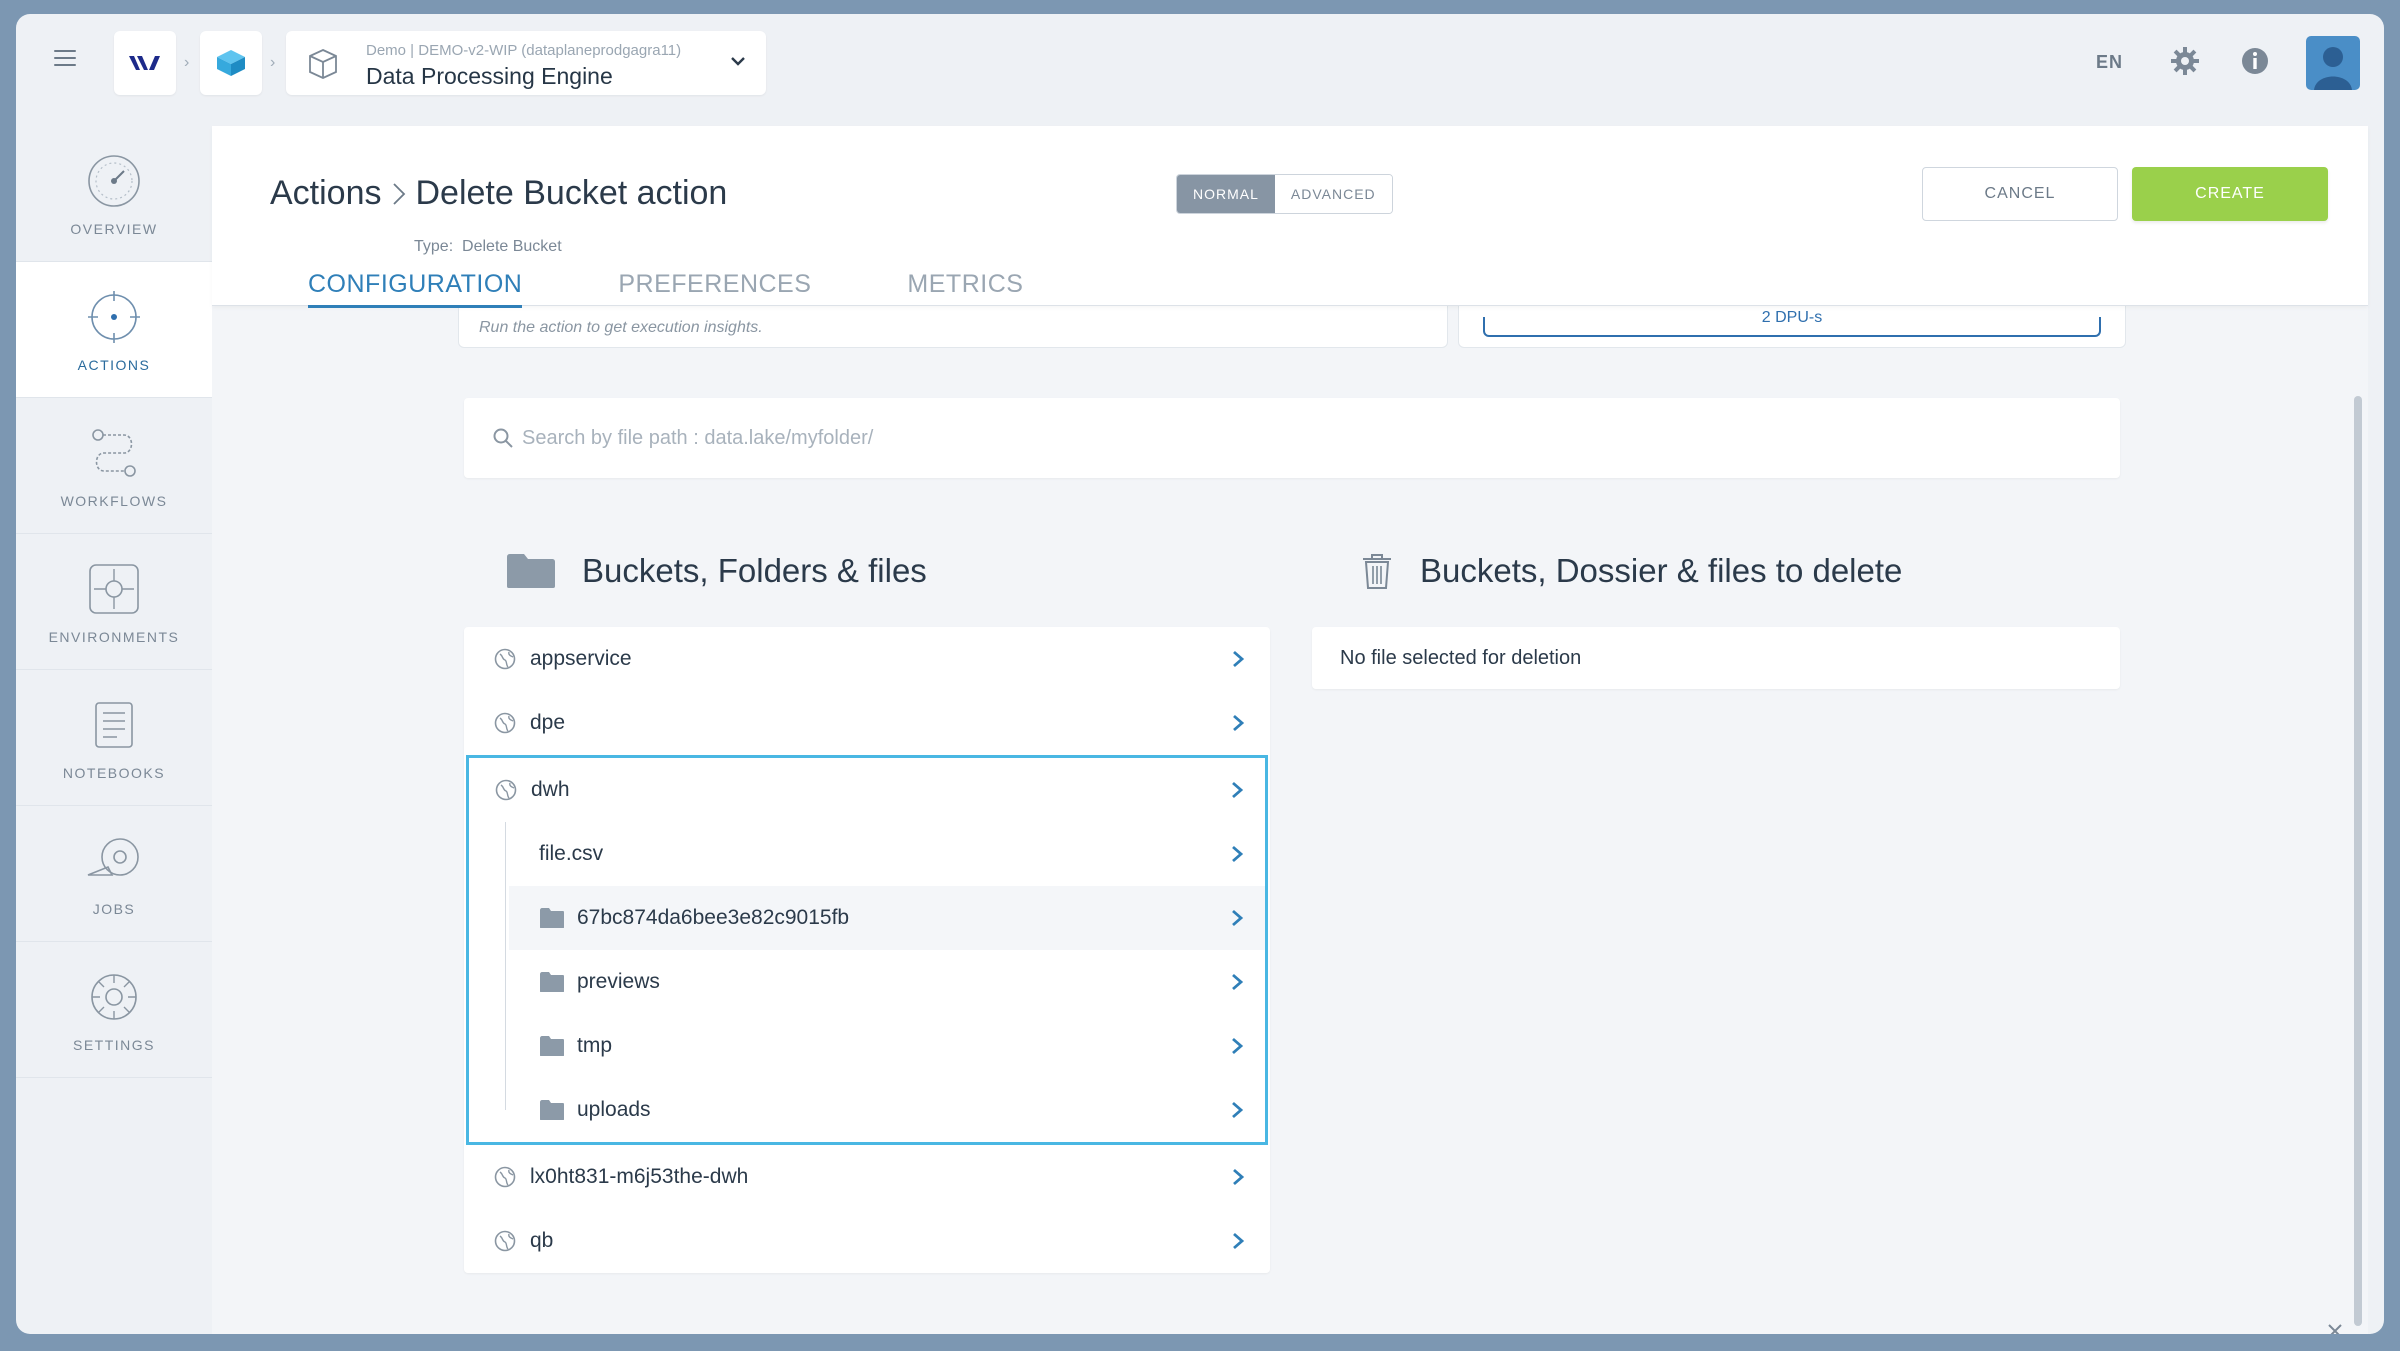  I want to click on bucket-name: qb, so click(542, 1240).